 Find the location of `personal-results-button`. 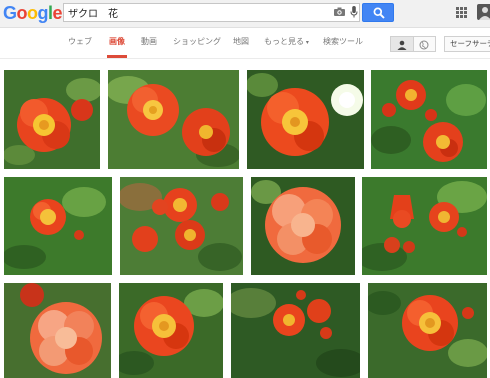

personal-results-button is located at coordinates (402, 44).